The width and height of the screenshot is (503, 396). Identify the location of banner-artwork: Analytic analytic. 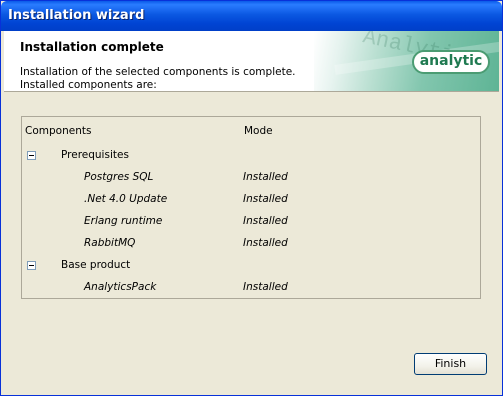
(406, 61).